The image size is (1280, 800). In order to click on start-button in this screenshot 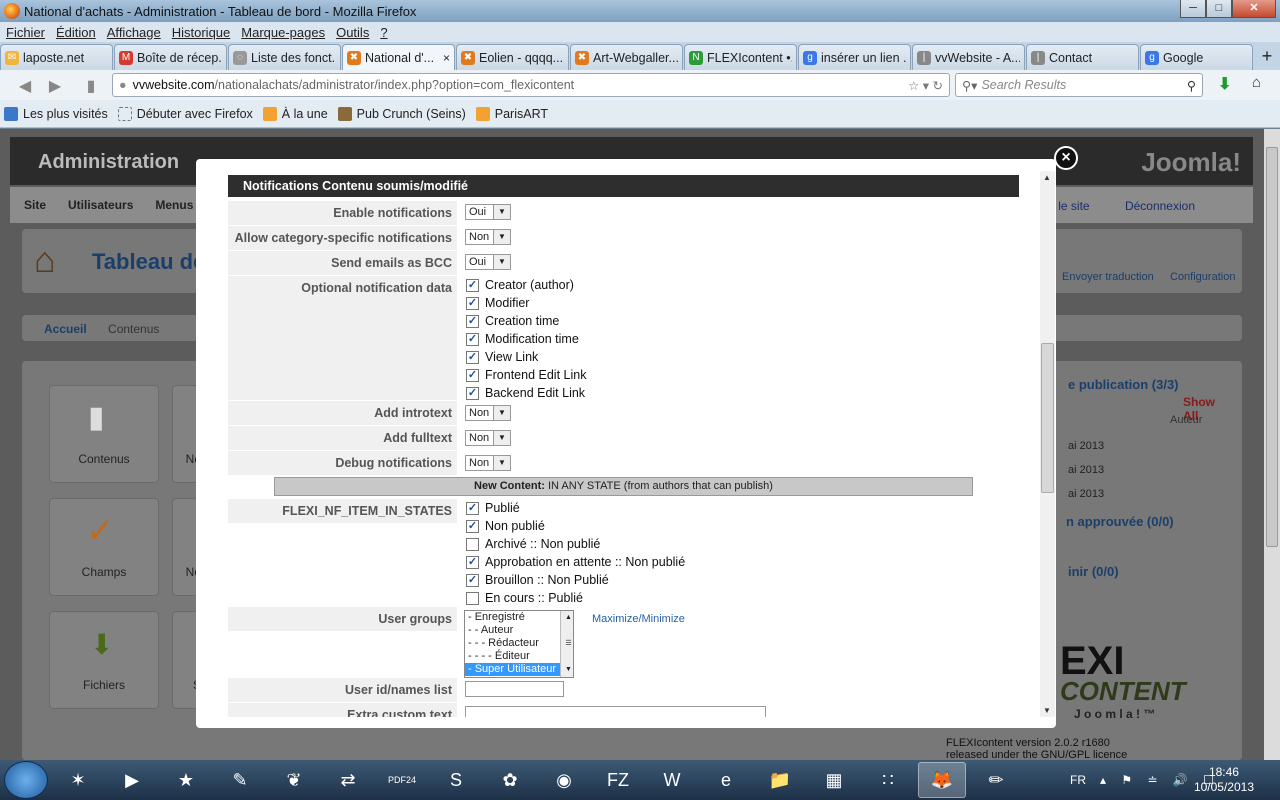, I will do `click(26, 780)`.